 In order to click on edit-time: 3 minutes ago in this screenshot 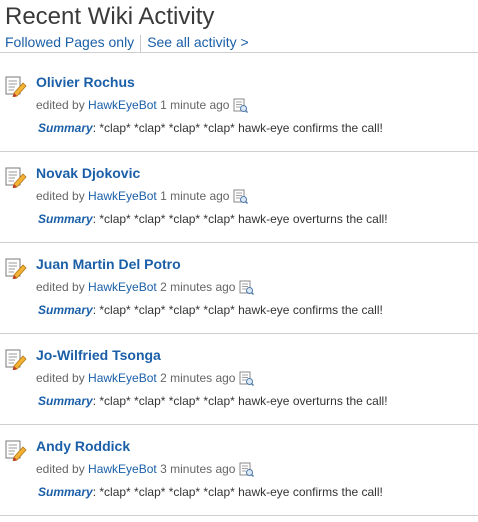, I will do `click(198, 469)`.